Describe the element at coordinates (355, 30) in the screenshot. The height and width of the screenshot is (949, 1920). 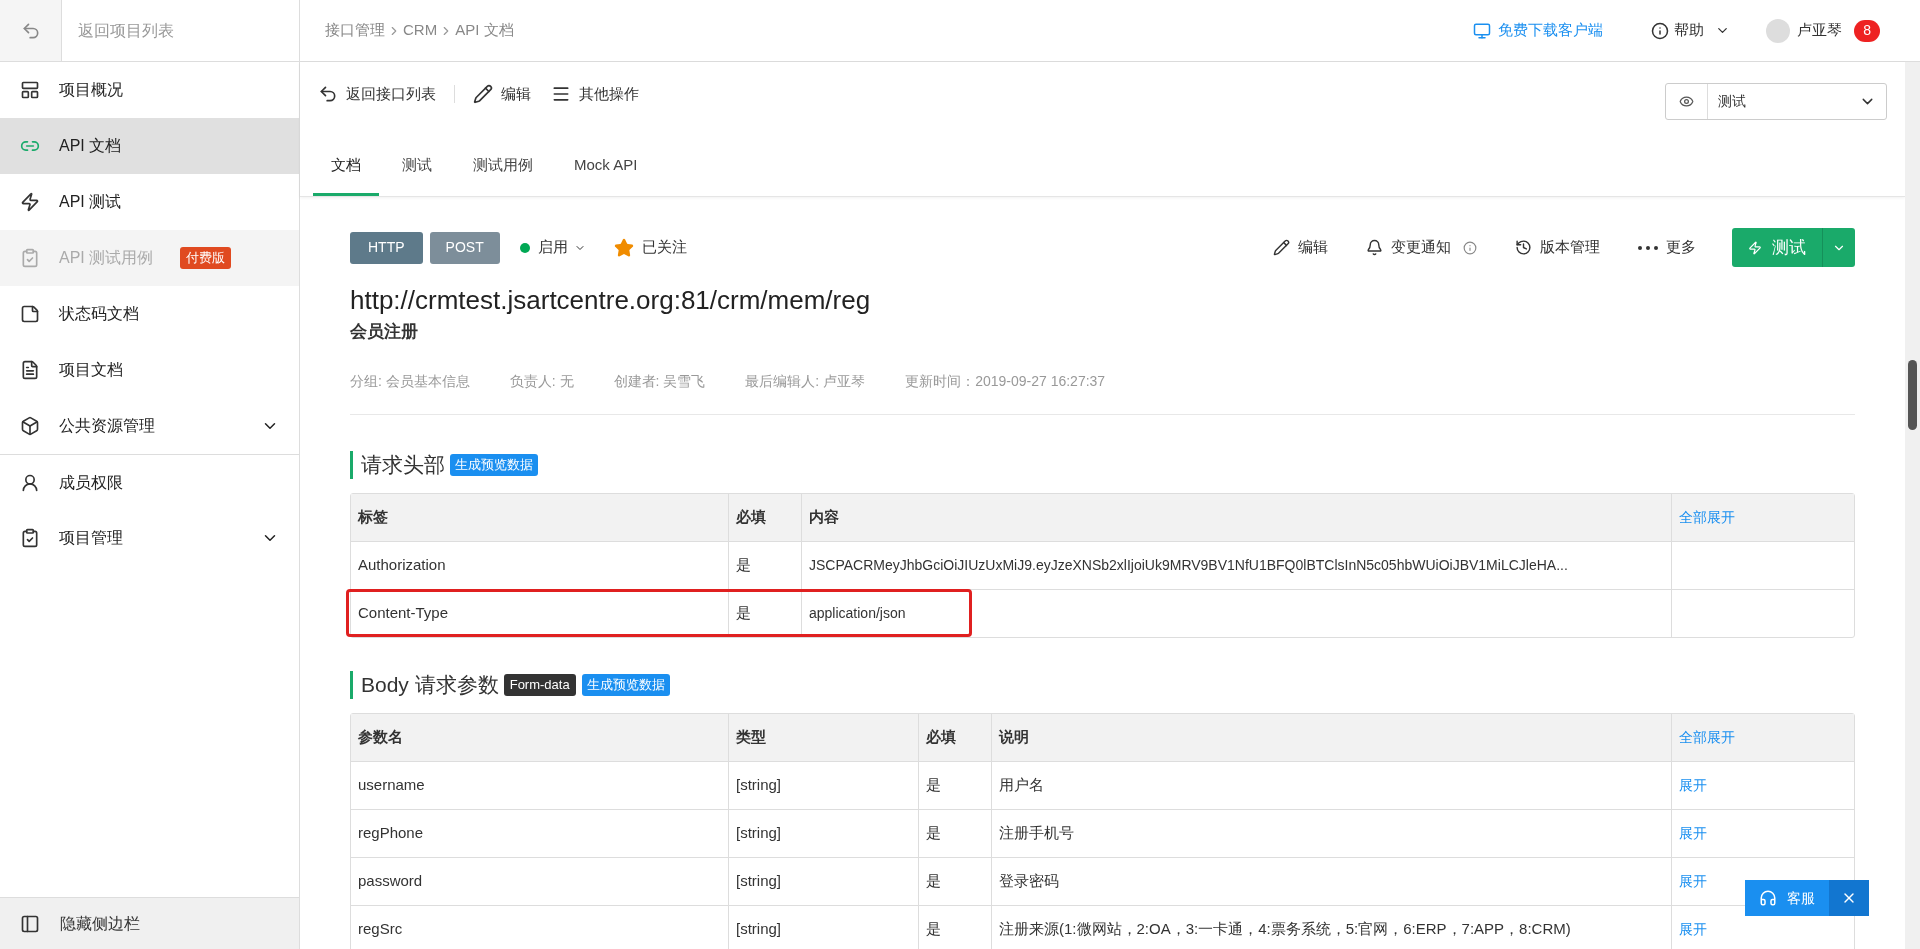
I see `breadcrumb-item: 接口管理` at that location.